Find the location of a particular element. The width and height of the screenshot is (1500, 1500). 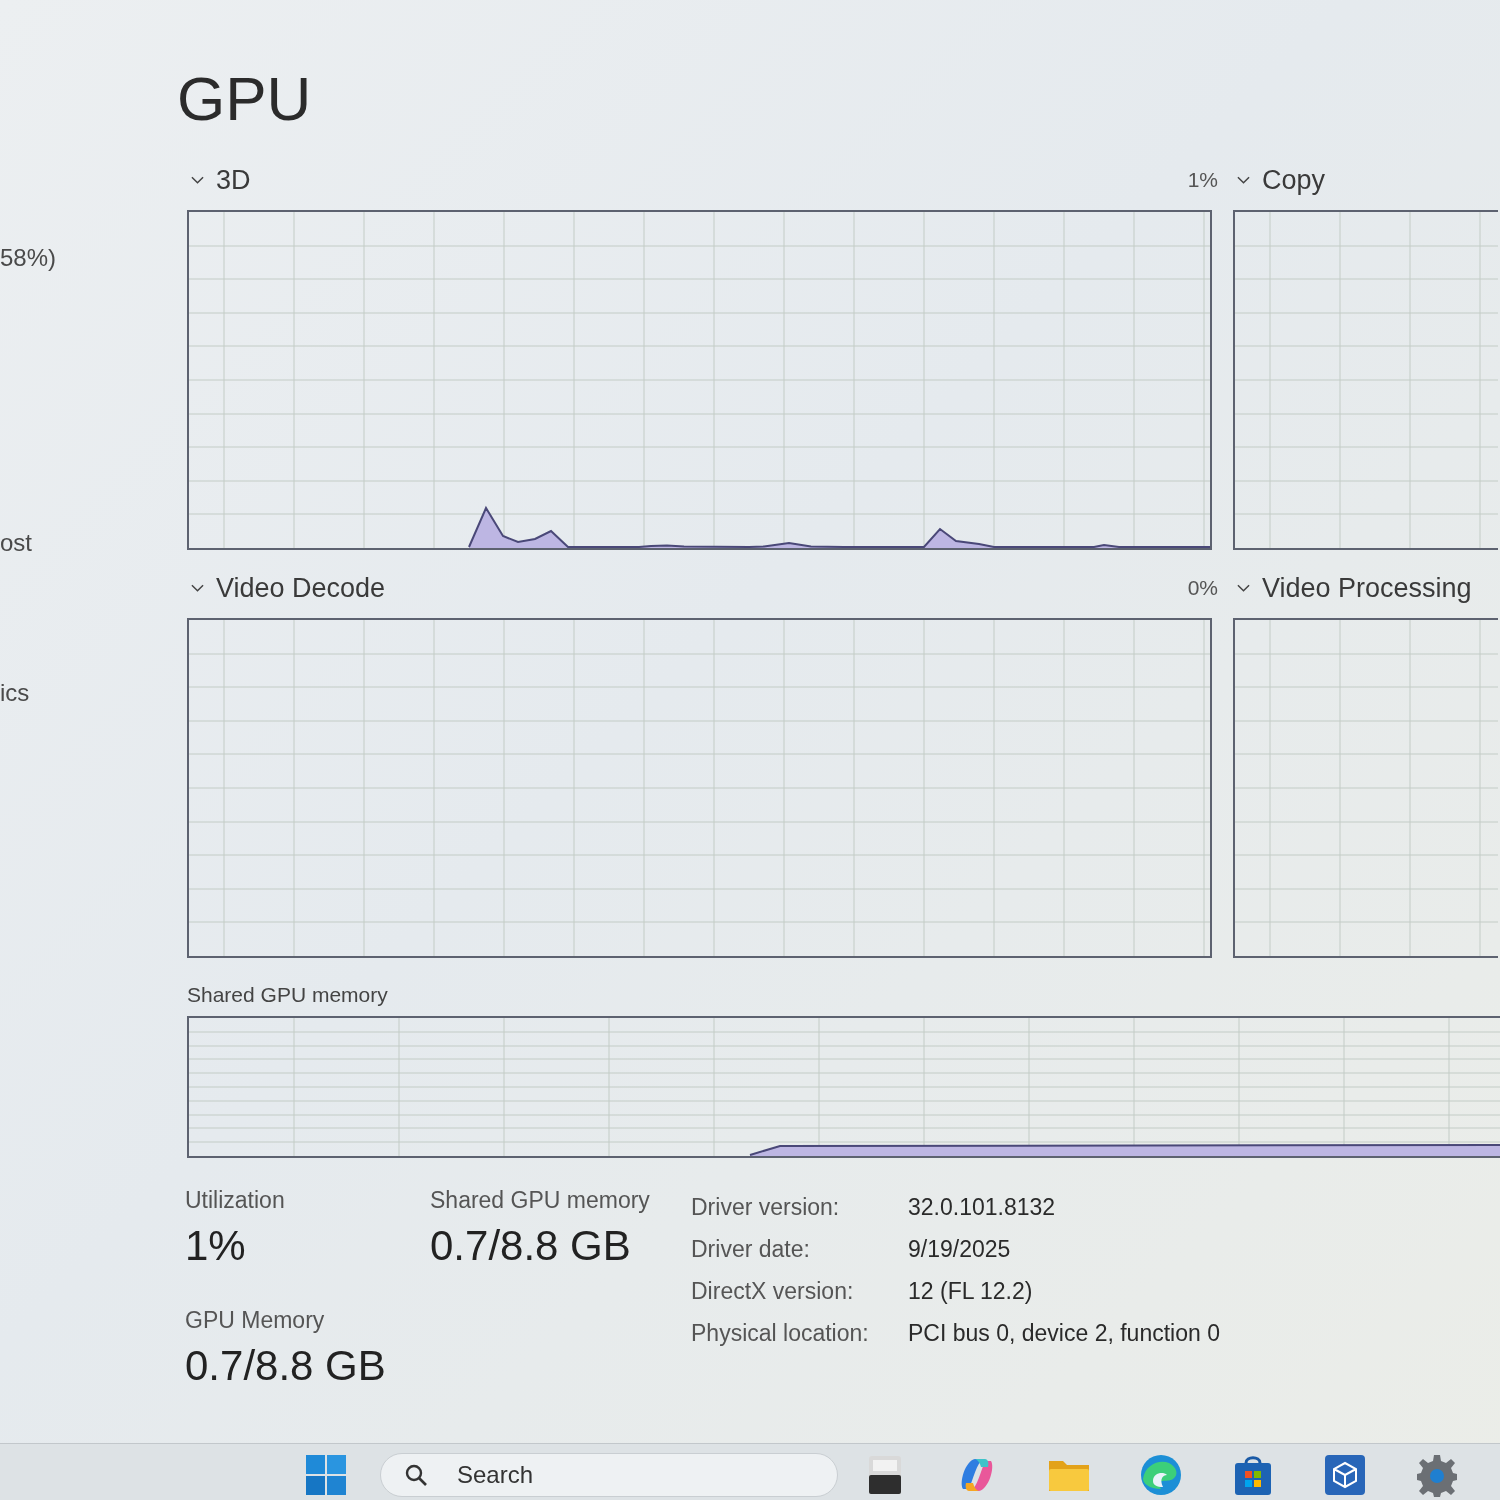

settings-icon is located at coordinates (1437, 1475).